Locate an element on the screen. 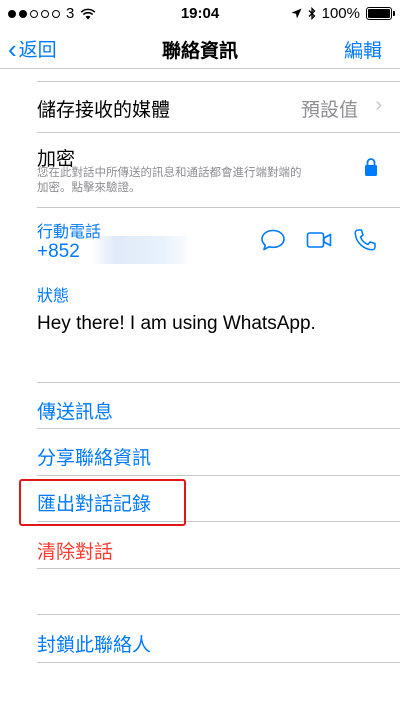  chevron-right-icon: › is located at coordinates (378, 105).